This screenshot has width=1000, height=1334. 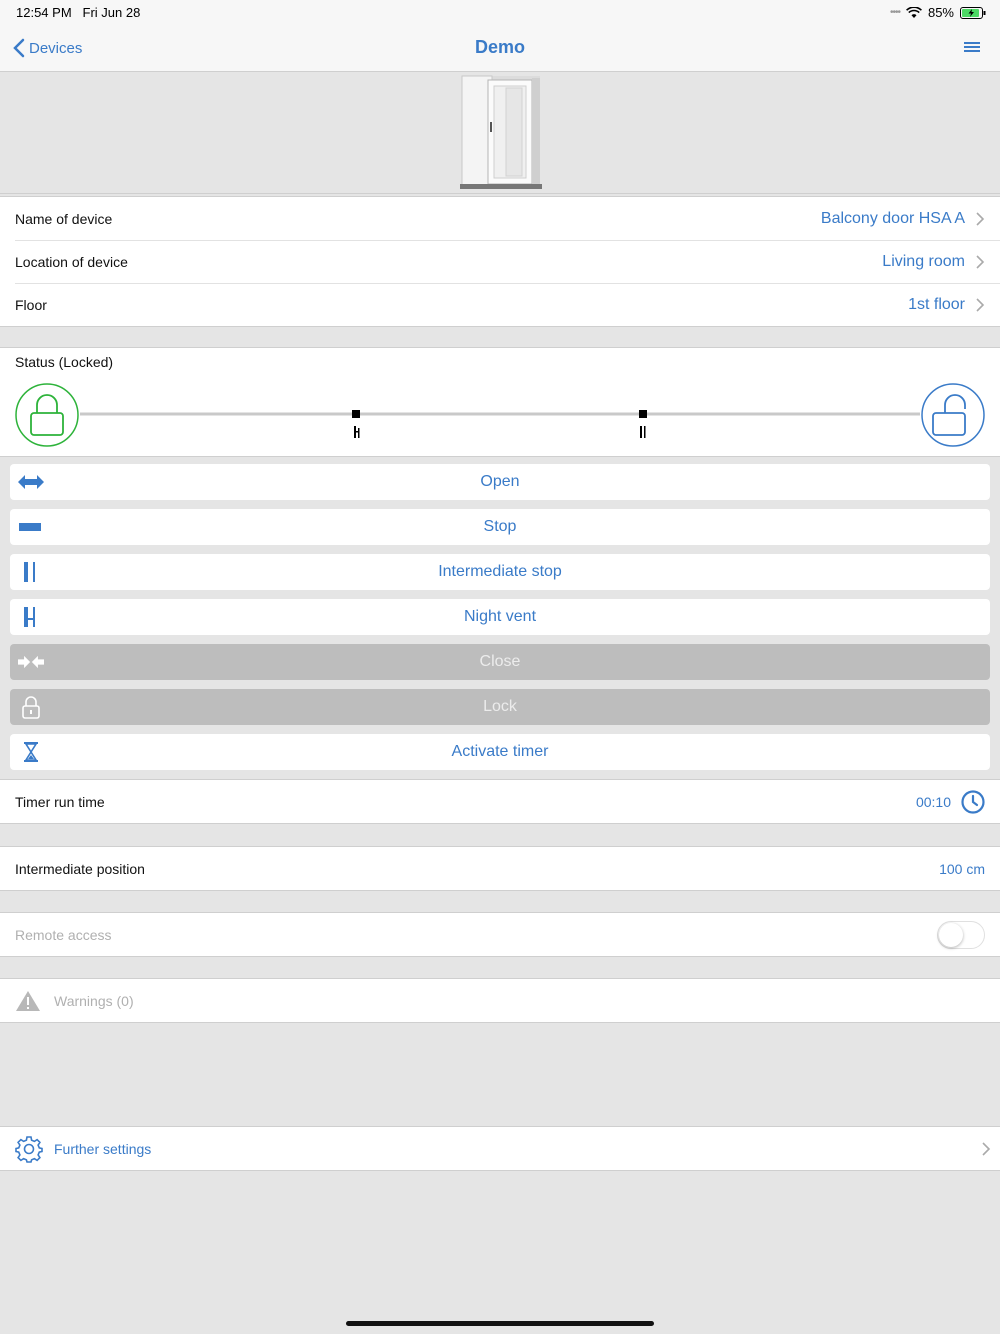 I want to click on row-value: 1st floor, so click(x=936, y=304).